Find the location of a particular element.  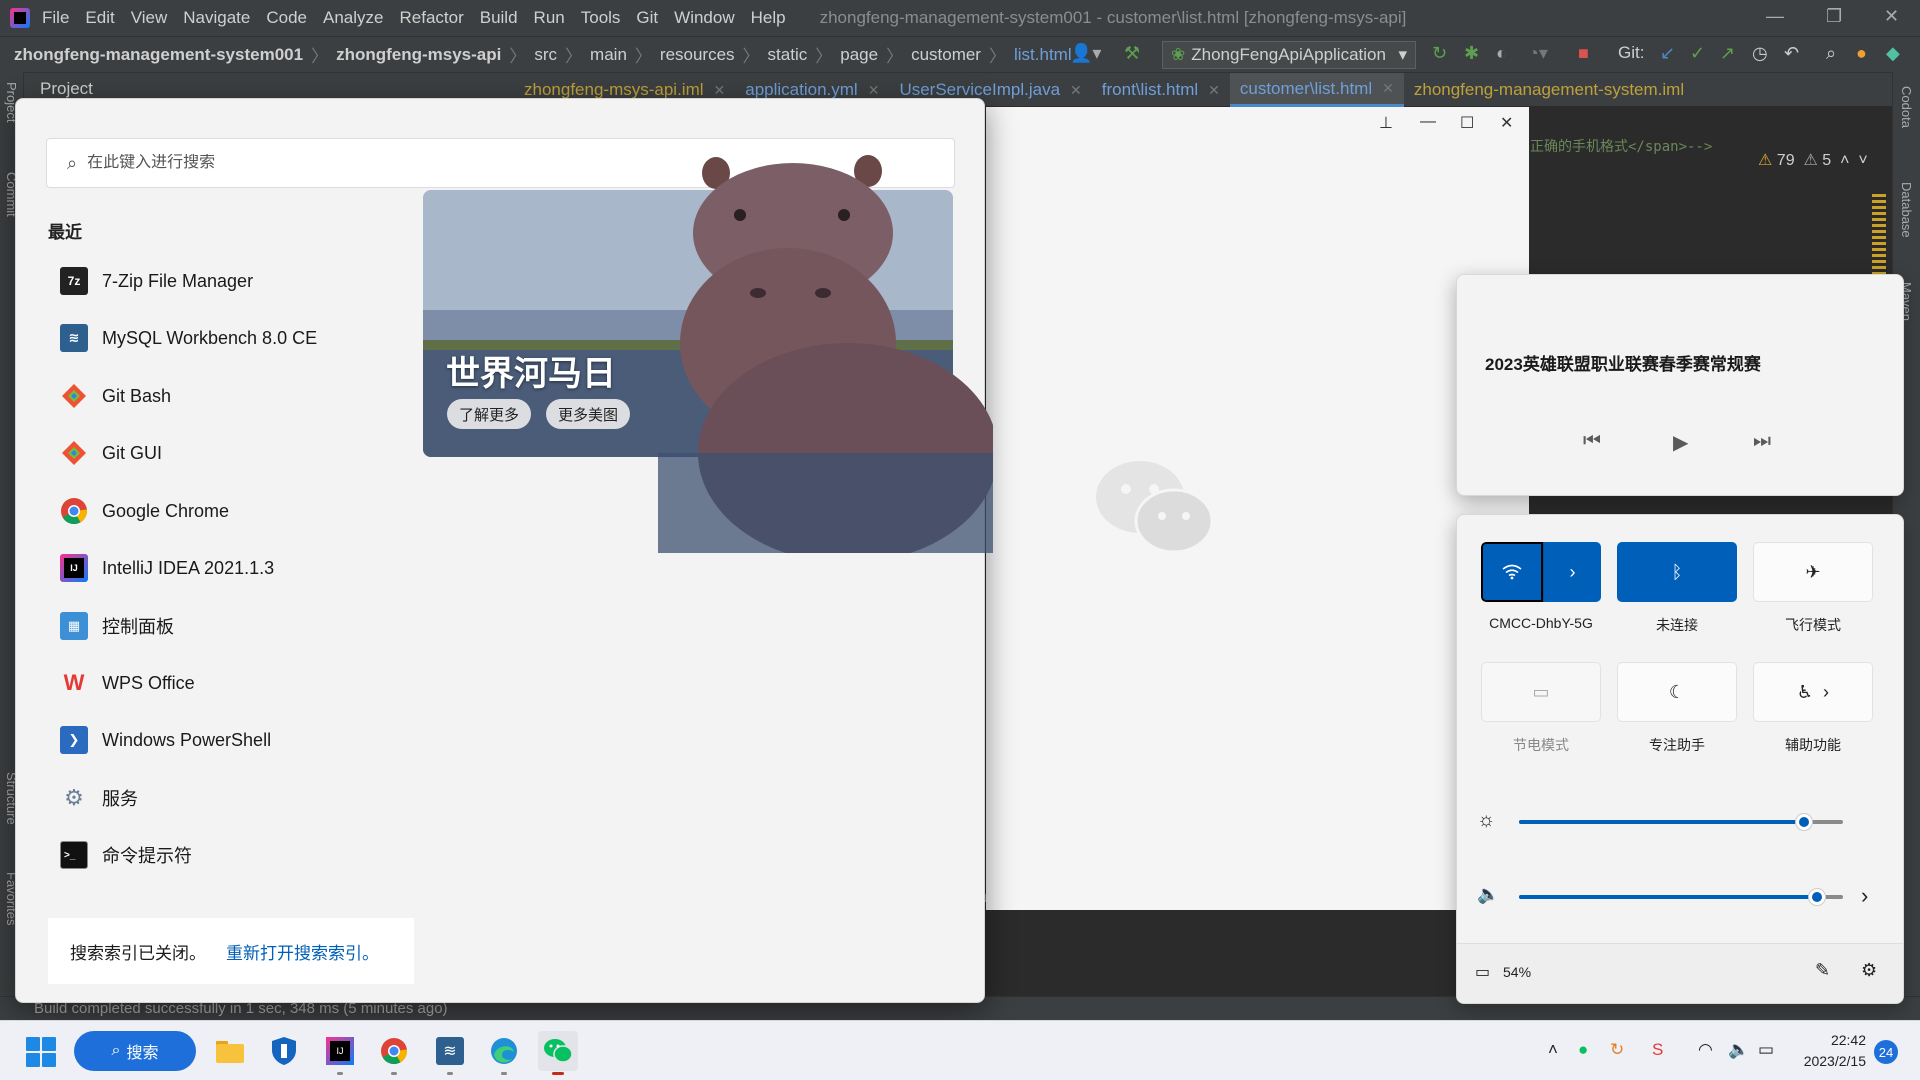

toolbox-icon: ◆ is located at coordinates (1893, 53).